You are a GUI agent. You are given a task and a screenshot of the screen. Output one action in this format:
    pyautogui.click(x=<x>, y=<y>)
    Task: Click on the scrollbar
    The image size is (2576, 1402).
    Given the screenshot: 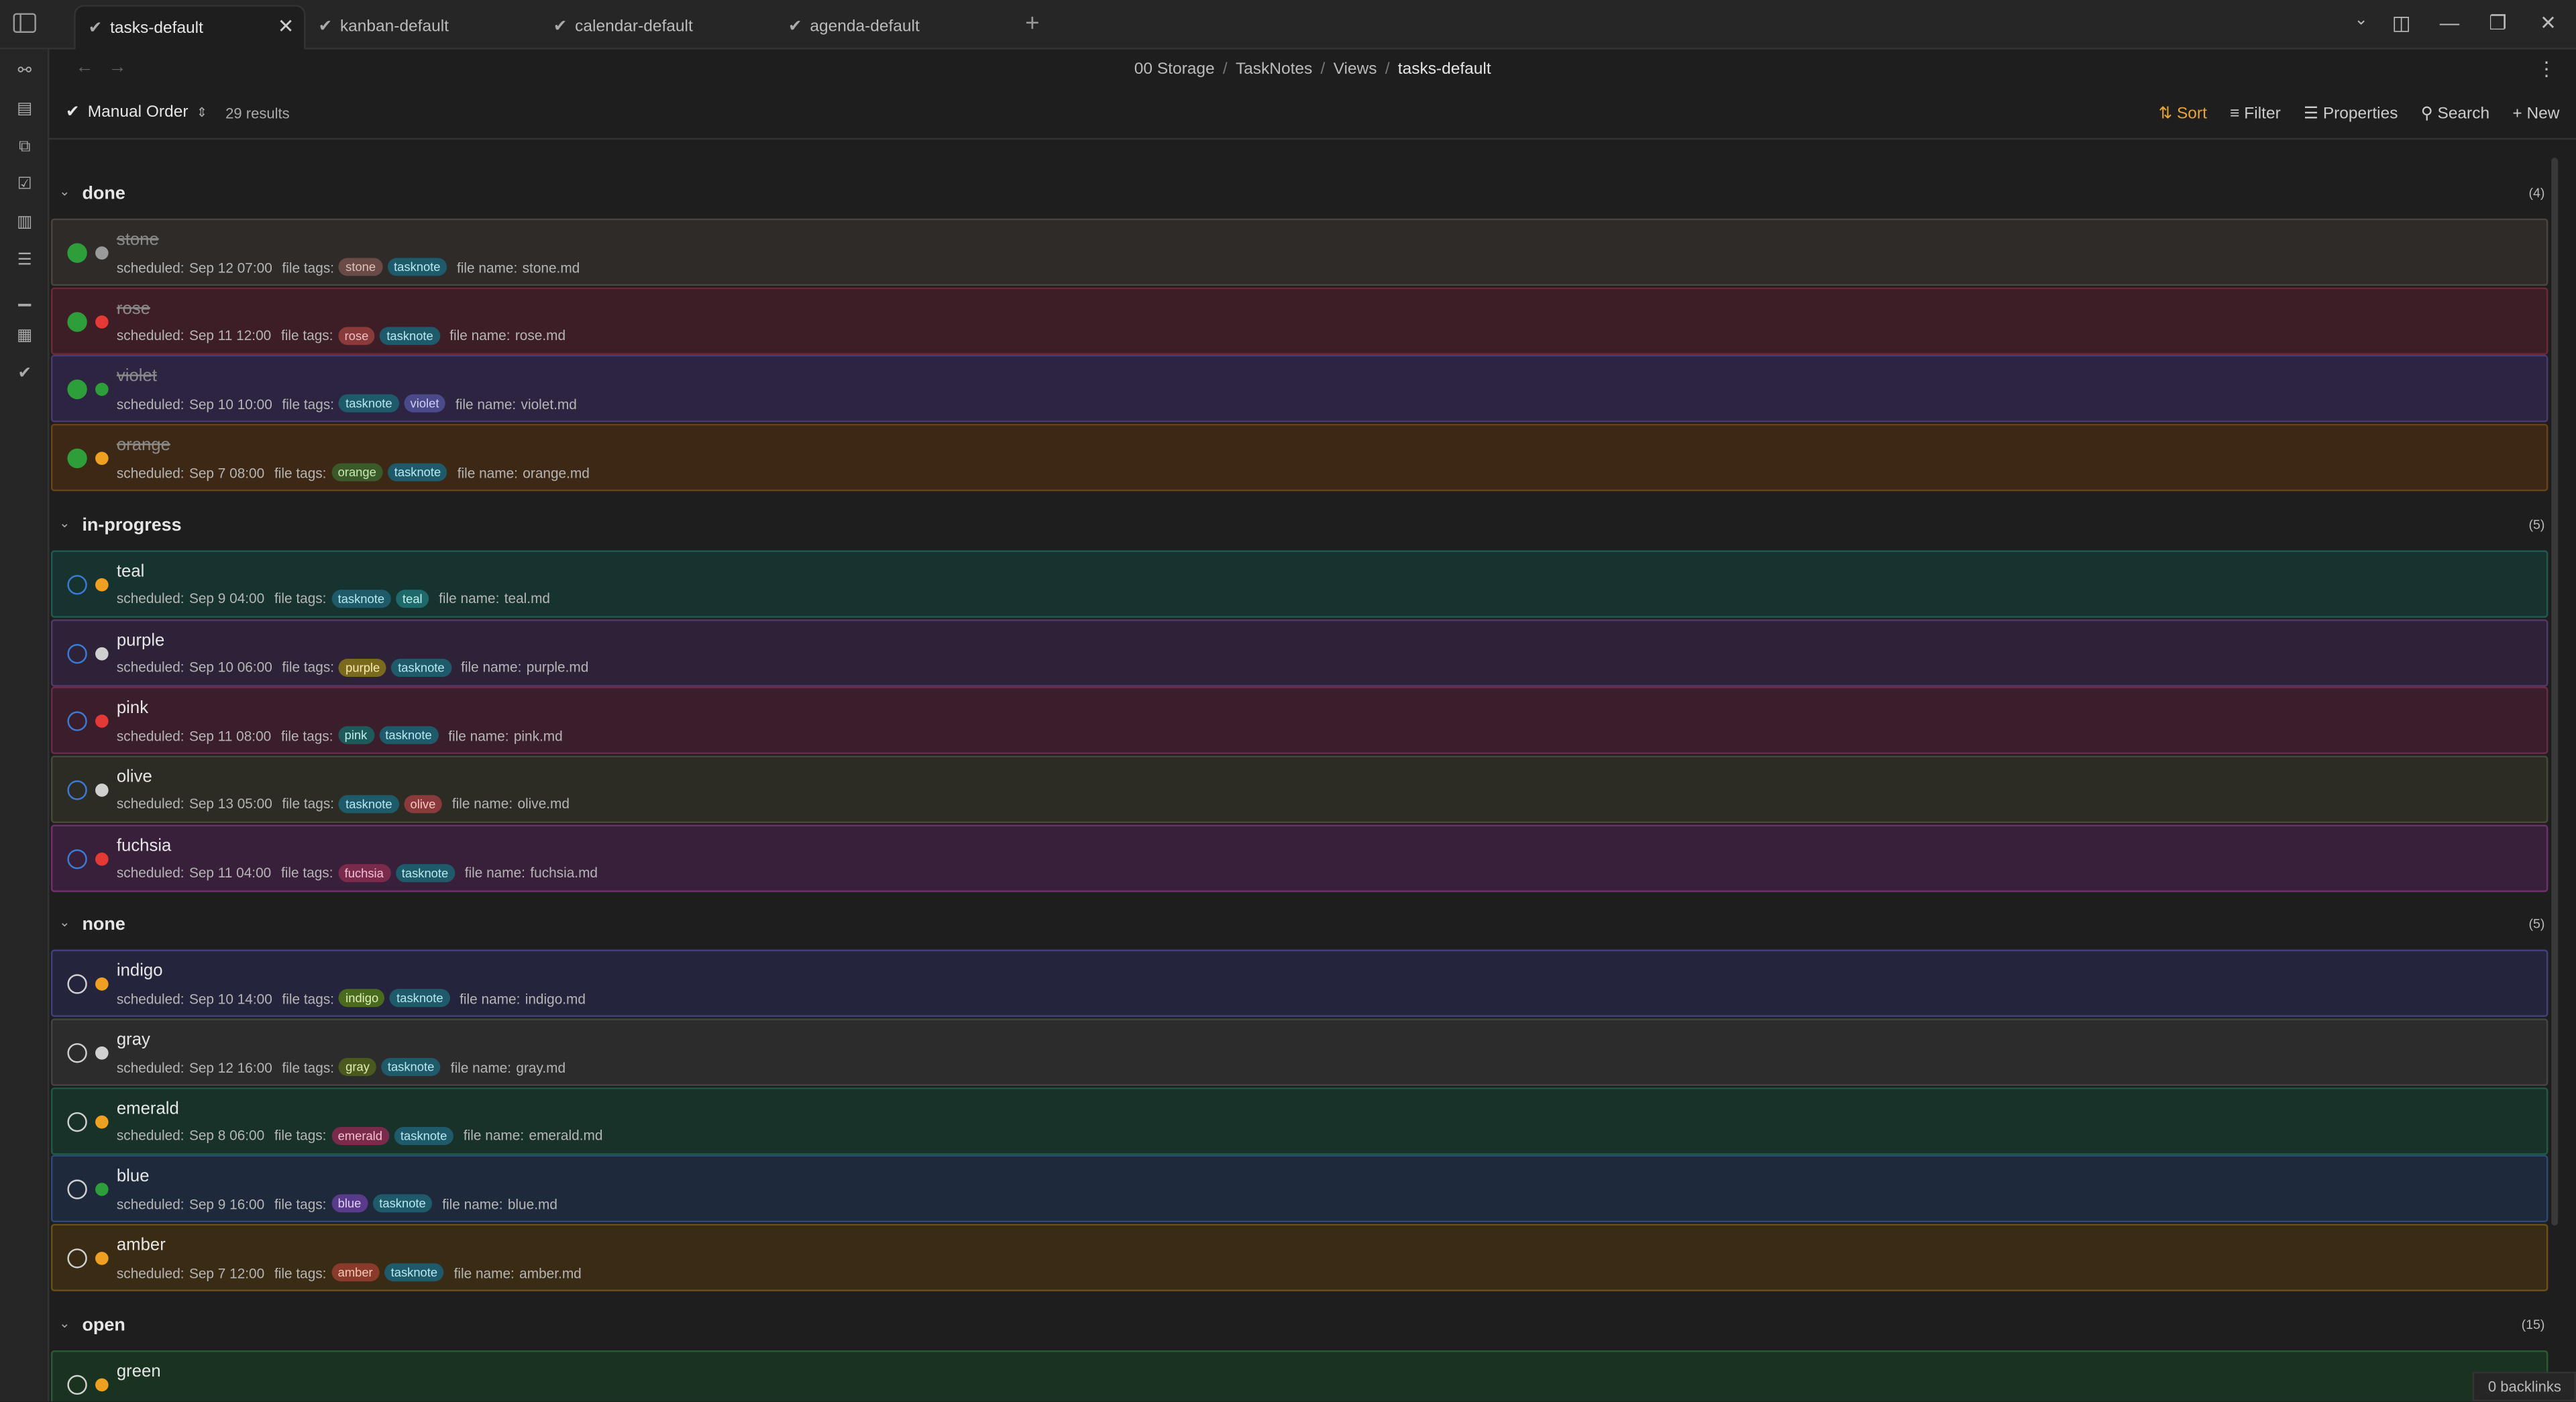 What is the action you would take?
    pyautogui.click(x=2555, y=692)
    